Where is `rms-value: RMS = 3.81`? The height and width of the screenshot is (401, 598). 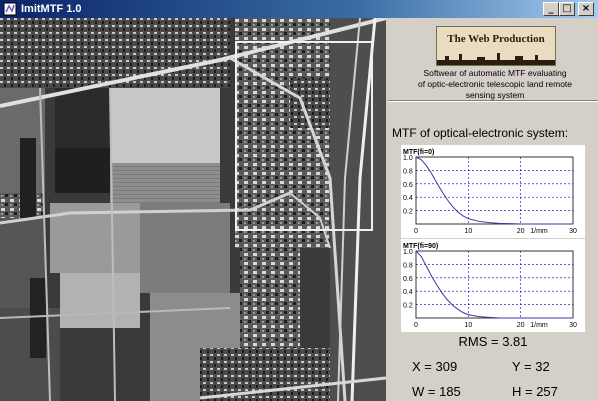 rms-value: RMS = 3.81 is located at coordinates (493, 341).